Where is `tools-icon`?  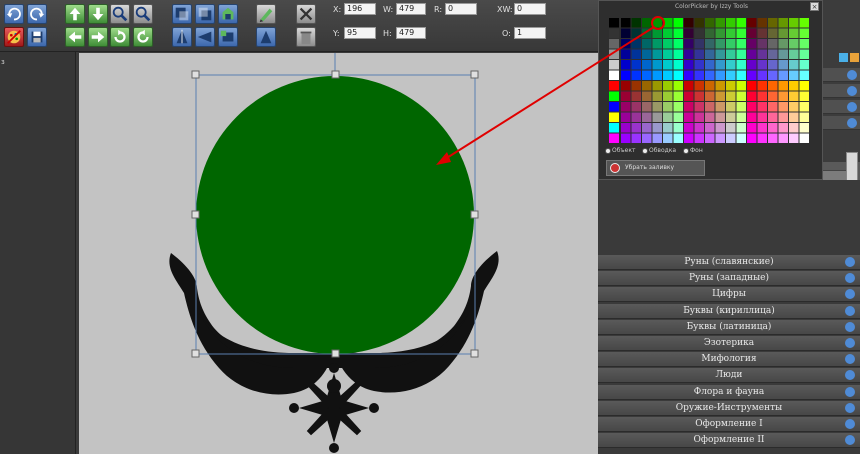
tools-icon is located at coordinates (306, 14).